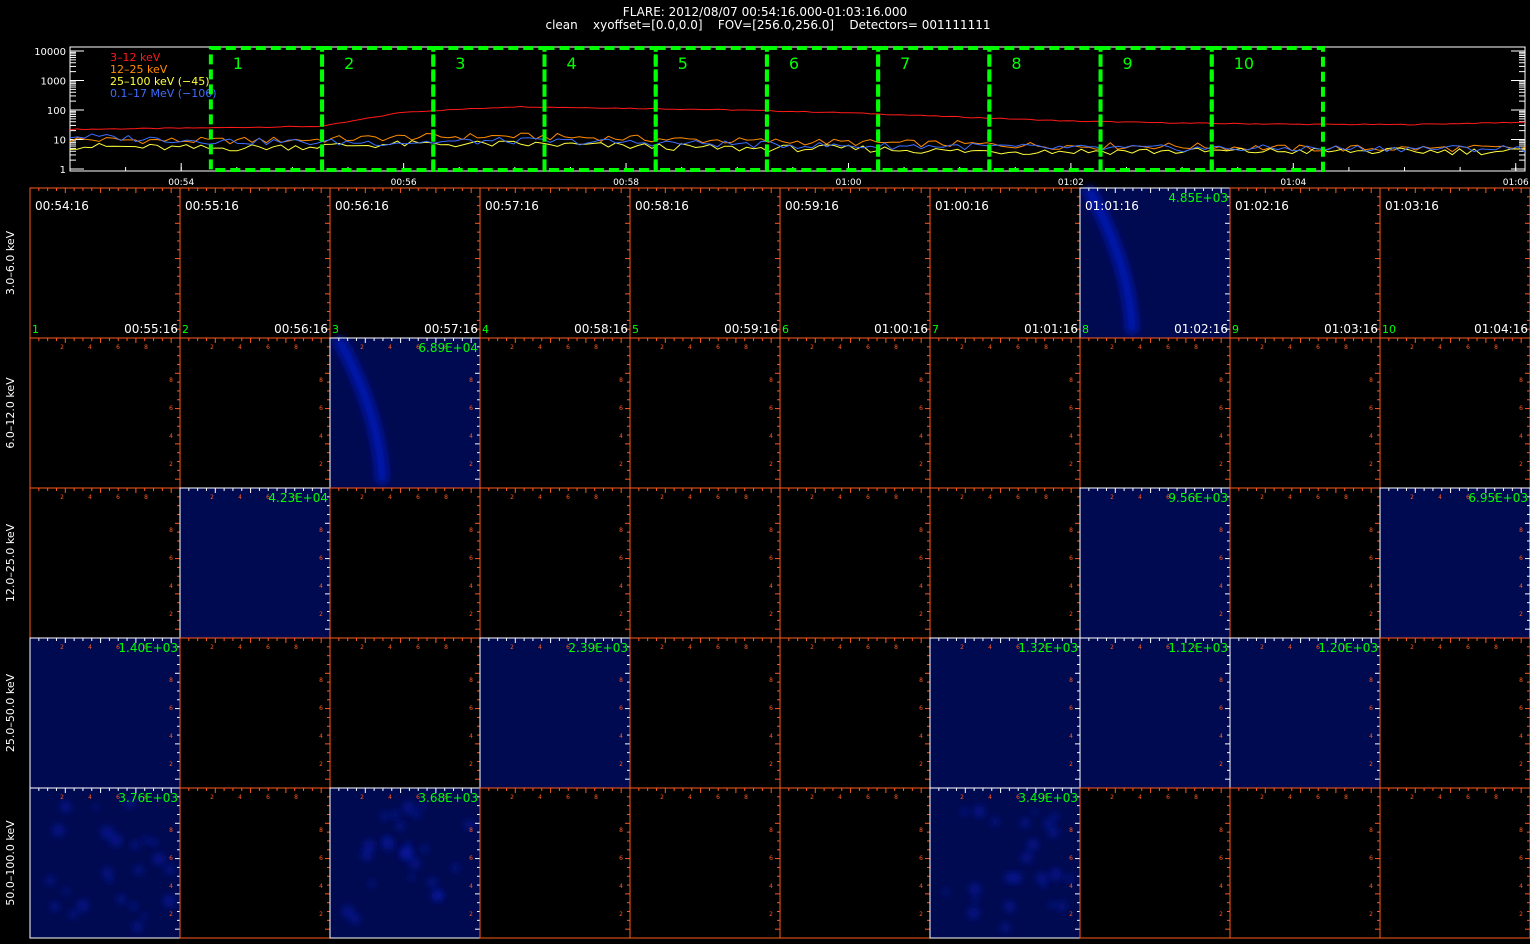  I want to click on image-cell: 00:59:16 6 01:00:16, so click(855, 263).